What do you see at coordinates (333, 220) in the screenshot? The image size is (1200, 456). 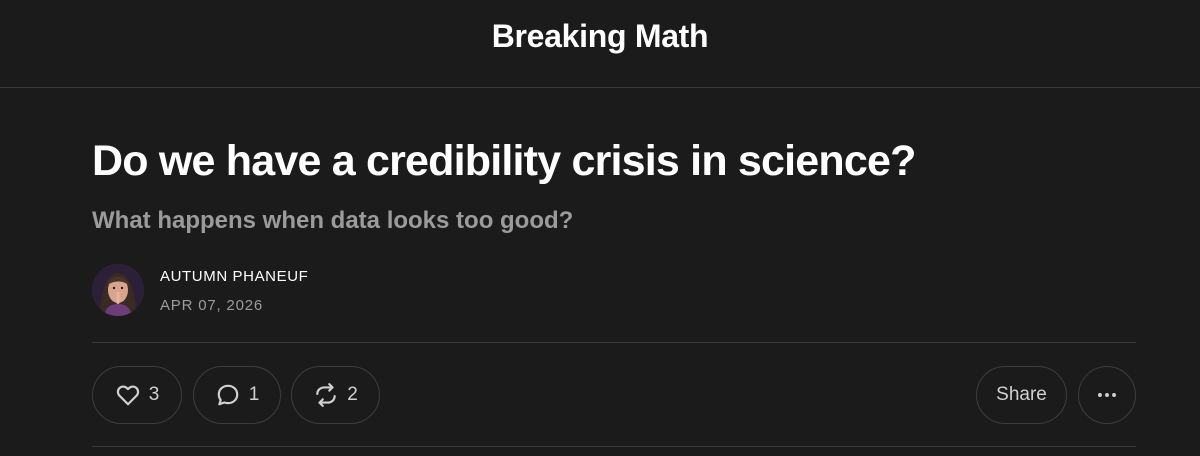 I see `post-subtitle: What happens when data looks too good?` at bounding box center [333, 220].